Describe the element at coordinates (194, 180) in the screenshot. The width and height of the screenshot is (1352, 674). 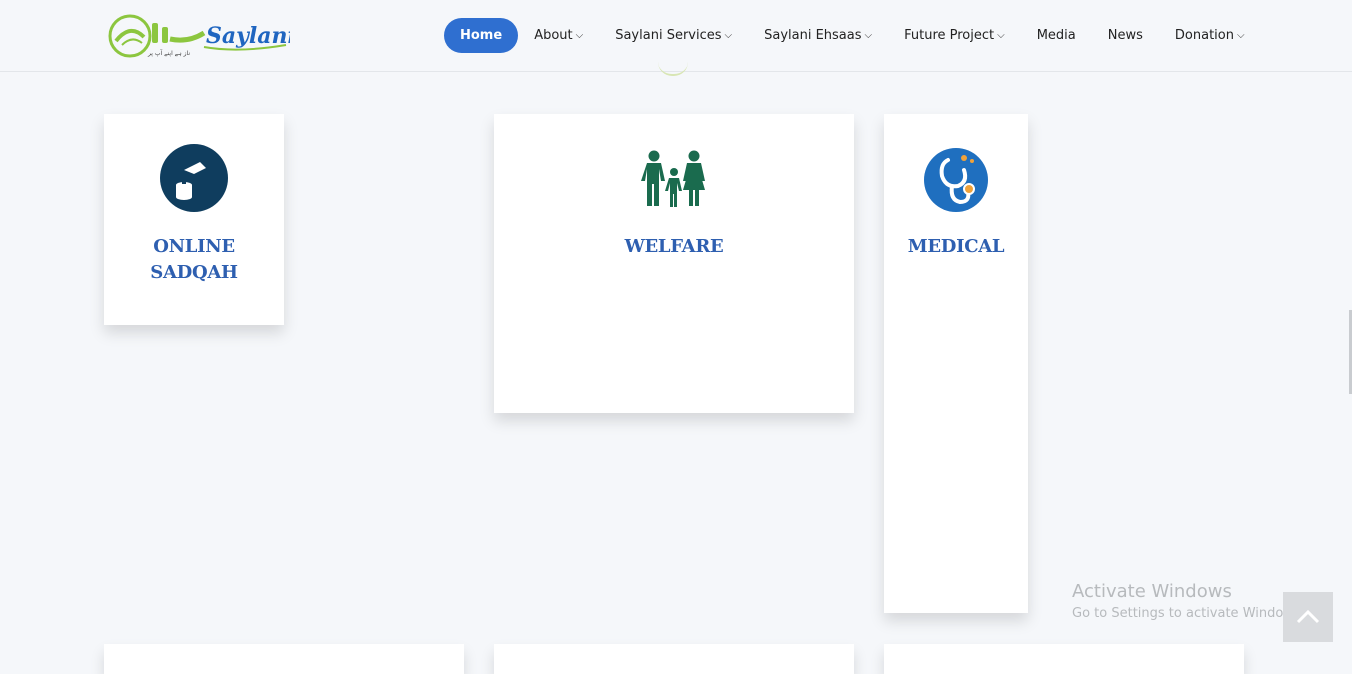
I see `donation-box-icon` at that location.